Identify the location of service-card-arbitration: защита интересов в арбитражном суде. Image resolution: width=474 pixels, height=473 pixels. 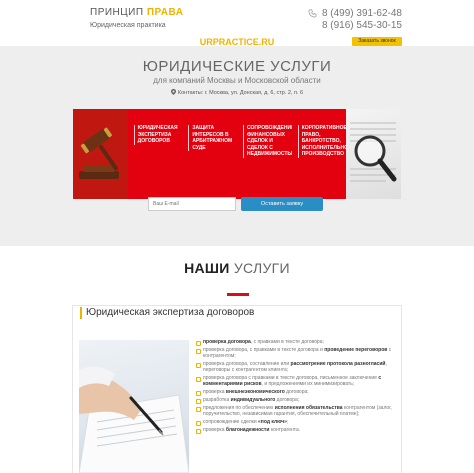
(209, 154).